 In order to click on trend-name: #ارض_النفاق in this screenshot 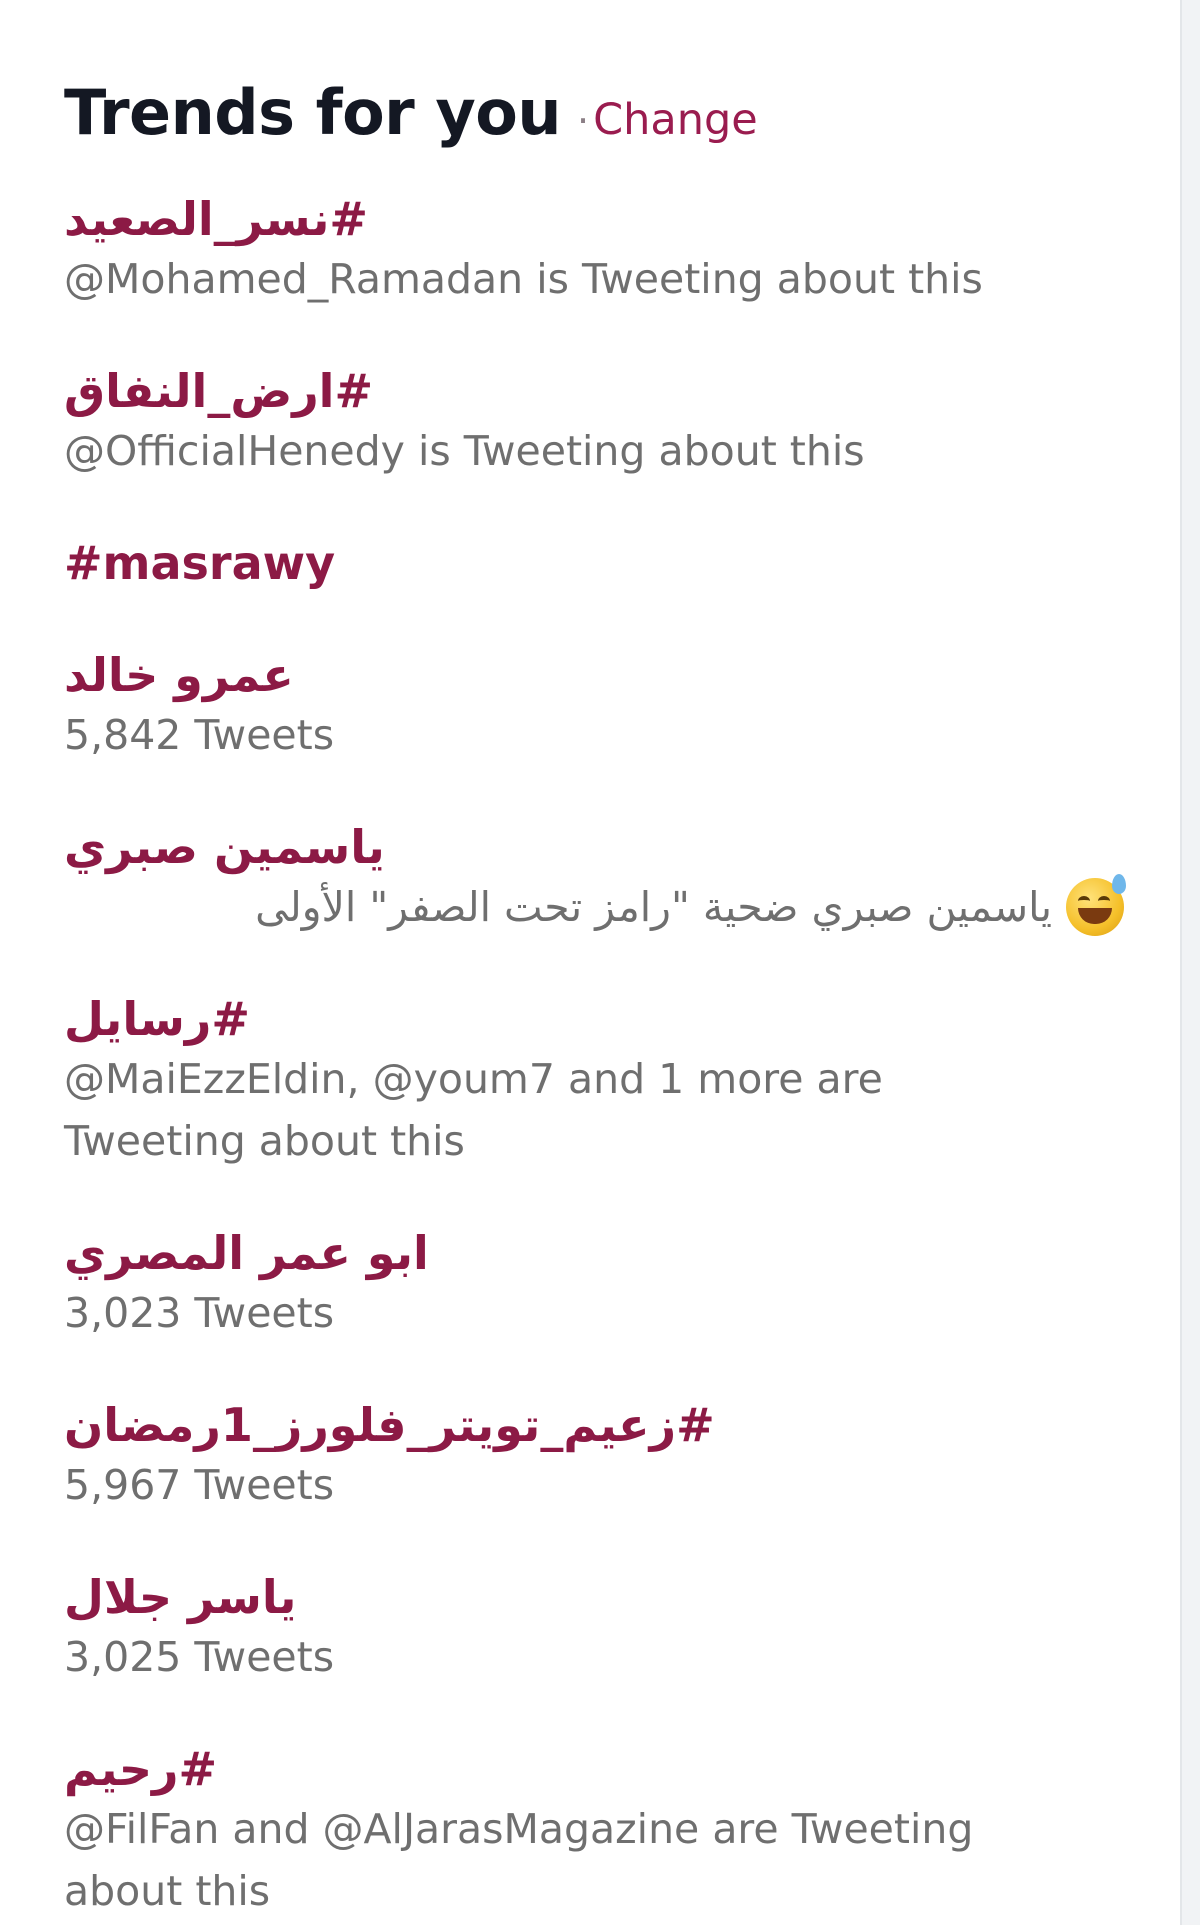, I will do `click(594, 391)`.